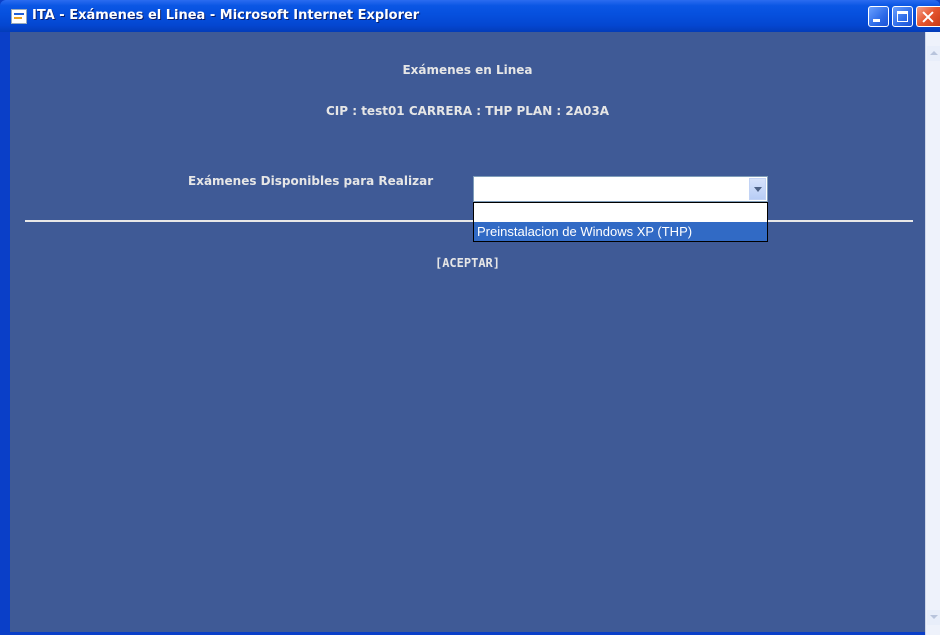 The width and height of the screenshot is (940, 635). I want to click on exam-dropdown-list: Preinstalacion de Windows XP (THP), so click(620, 222).